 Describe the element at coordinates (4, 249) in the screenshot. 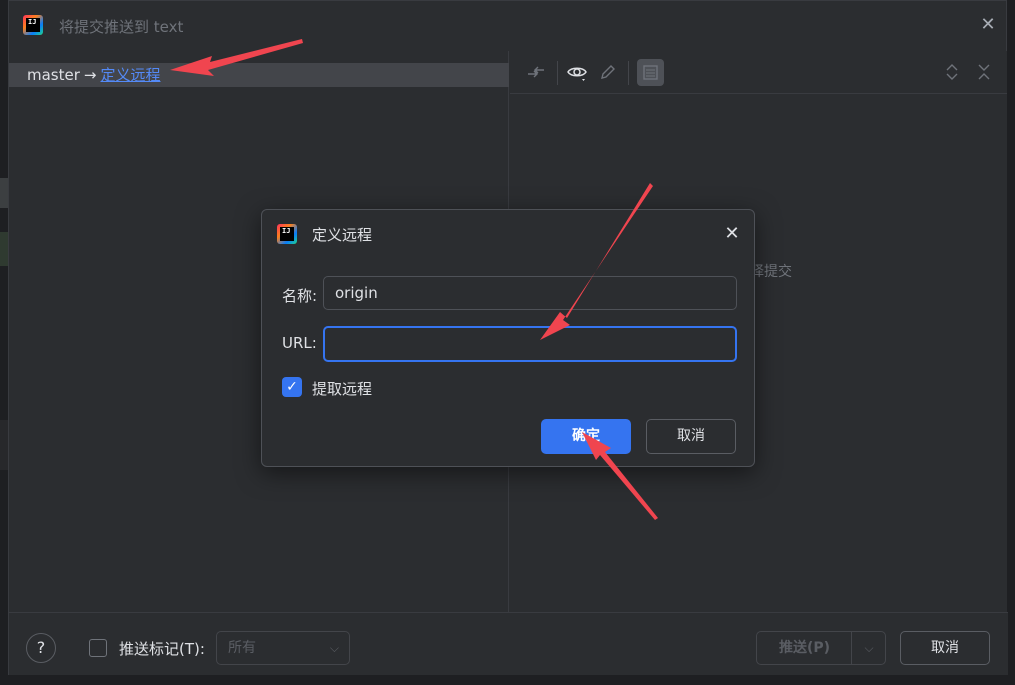

I see `underlying-window-edge-green` at that location.